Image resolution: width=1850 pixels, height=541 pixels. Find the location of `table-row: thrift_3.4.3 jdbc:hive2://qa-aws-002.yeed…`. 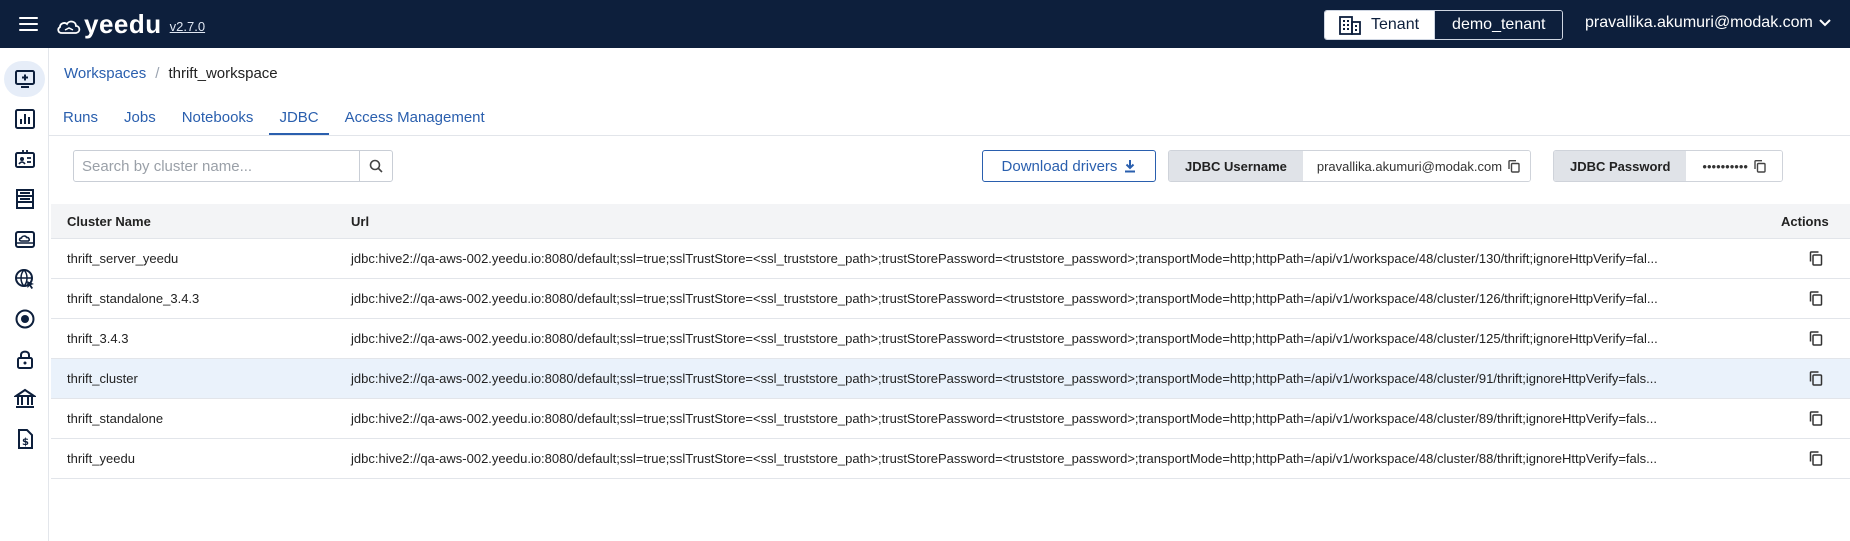

table-row: thrift_3.4.3 jdbc:hive2://qa-aws-002.yeed… is located at coordinates (950, 339).